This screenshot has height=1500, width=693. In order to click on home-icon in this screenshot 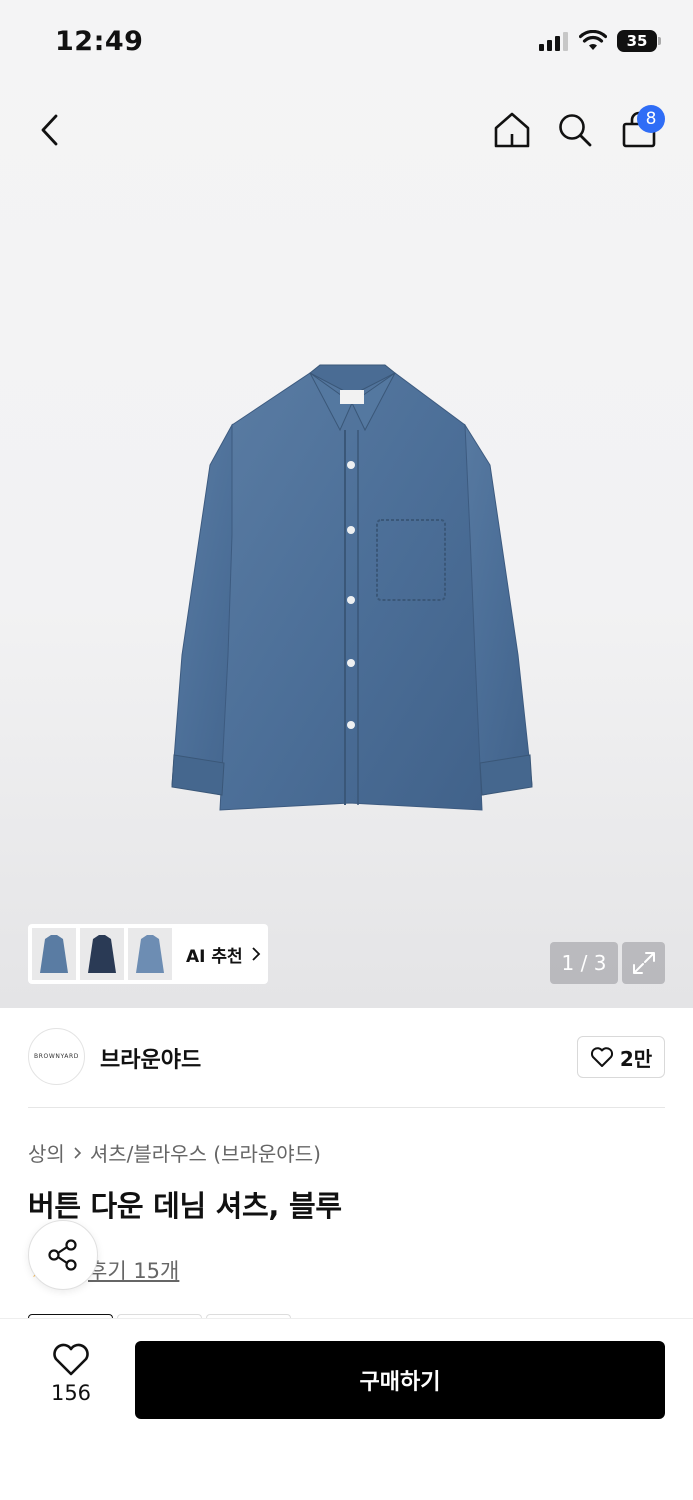, I will do `click(512, 130)`.